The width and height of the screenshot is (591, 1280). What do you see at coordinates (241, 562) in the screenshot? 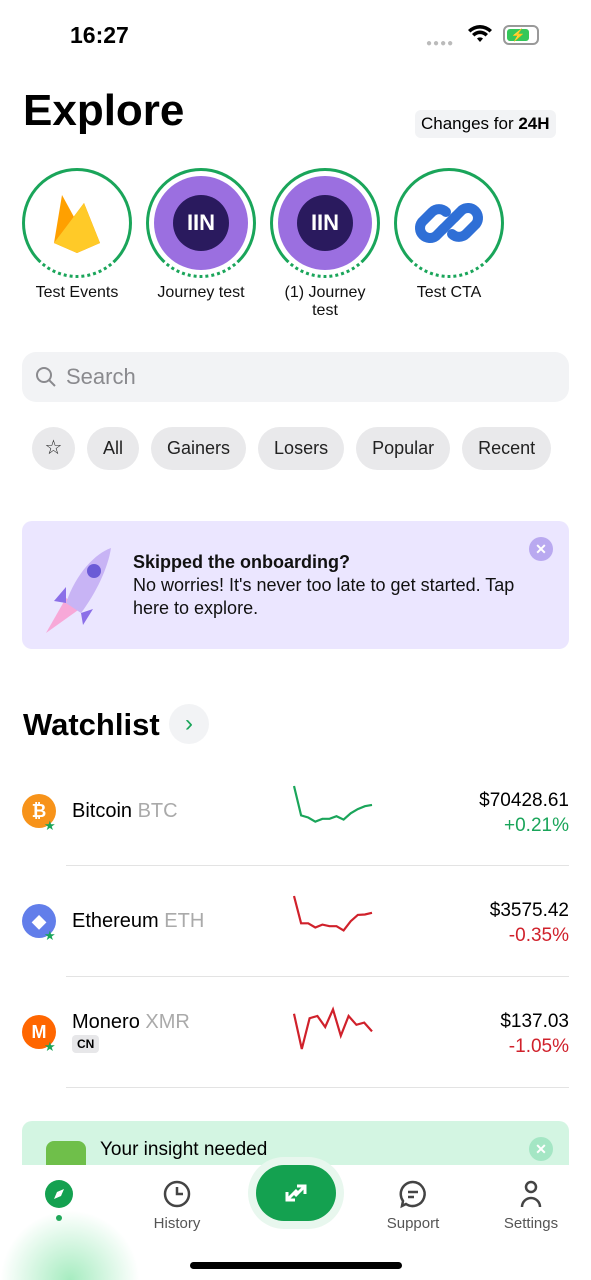
I see `banner-title: Skipped the onboarding?` at bounding box center [241, 562].